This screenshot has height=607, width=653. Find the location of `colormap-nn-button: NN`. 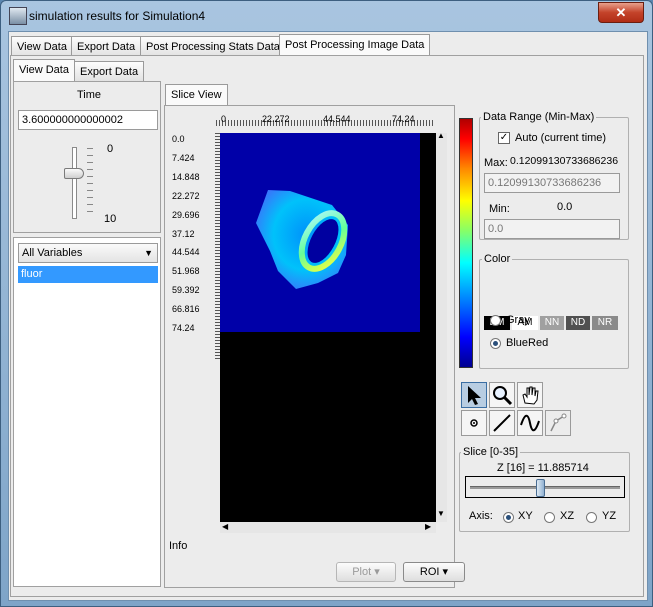

colormap-nn-button: NN is located at coordinates (552, 323).